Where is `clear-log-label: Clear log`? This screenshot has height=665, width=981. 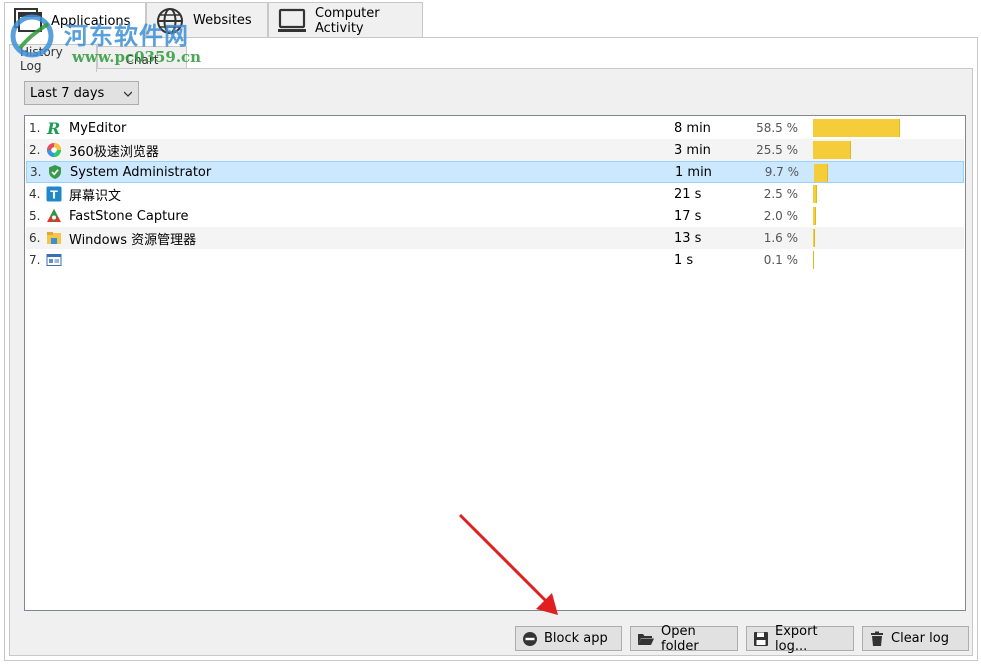
clear-log-label: Clear log is located at coordinates (920, 638).